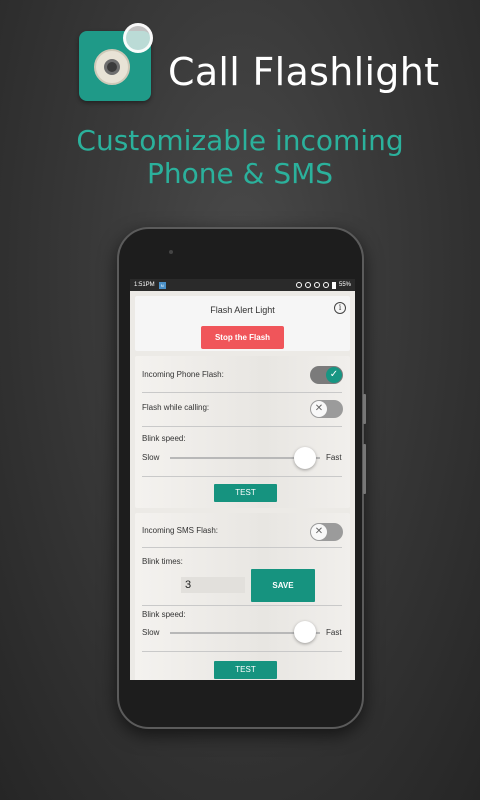  I want to click on notification-icon: N, so click(162, 285).